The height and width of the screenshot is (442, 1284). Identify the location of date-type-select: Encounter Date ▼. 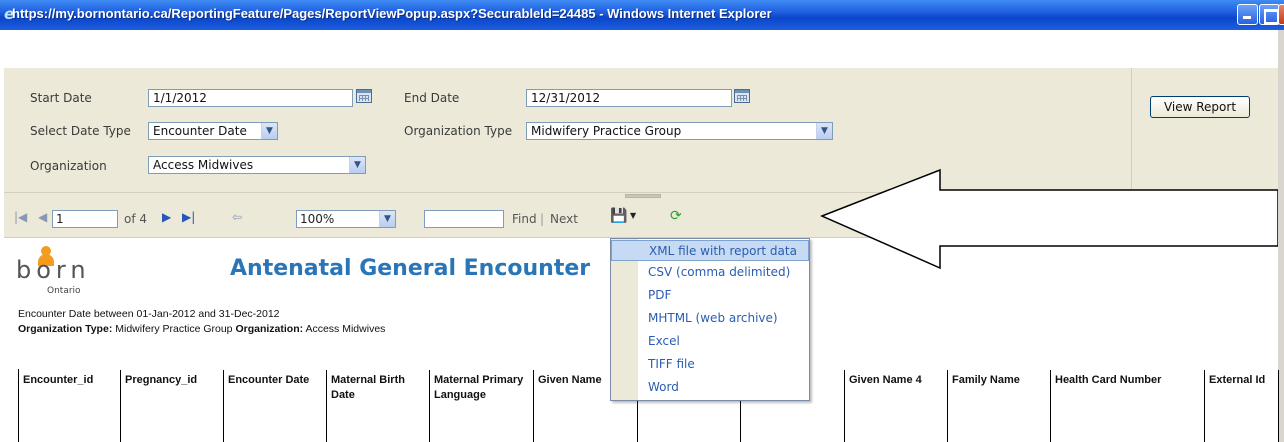
(213, 131).